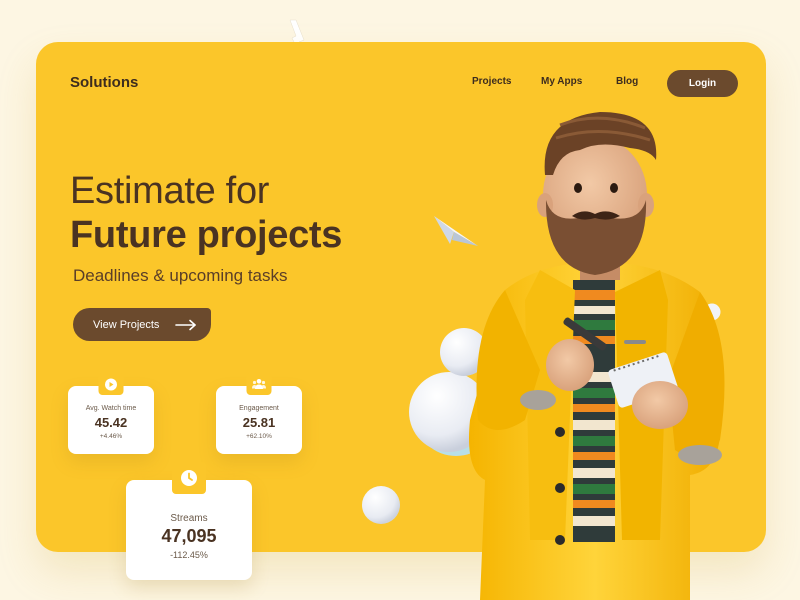 This screenshot has width=800, height=600. I want to click on arrow-right-icon, so click(185, 325).